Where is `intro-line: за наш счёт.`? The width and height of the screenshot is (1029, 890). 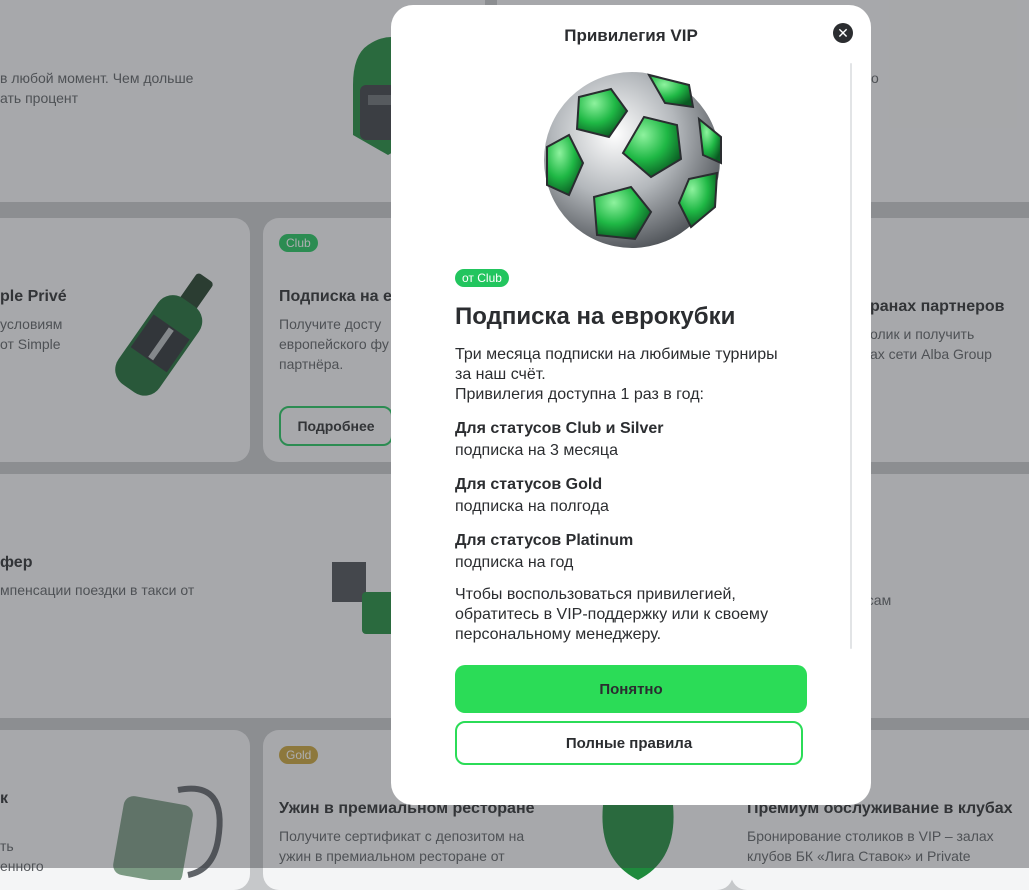 intro-line: за наш счёт. is located at coordinates (500, 374).